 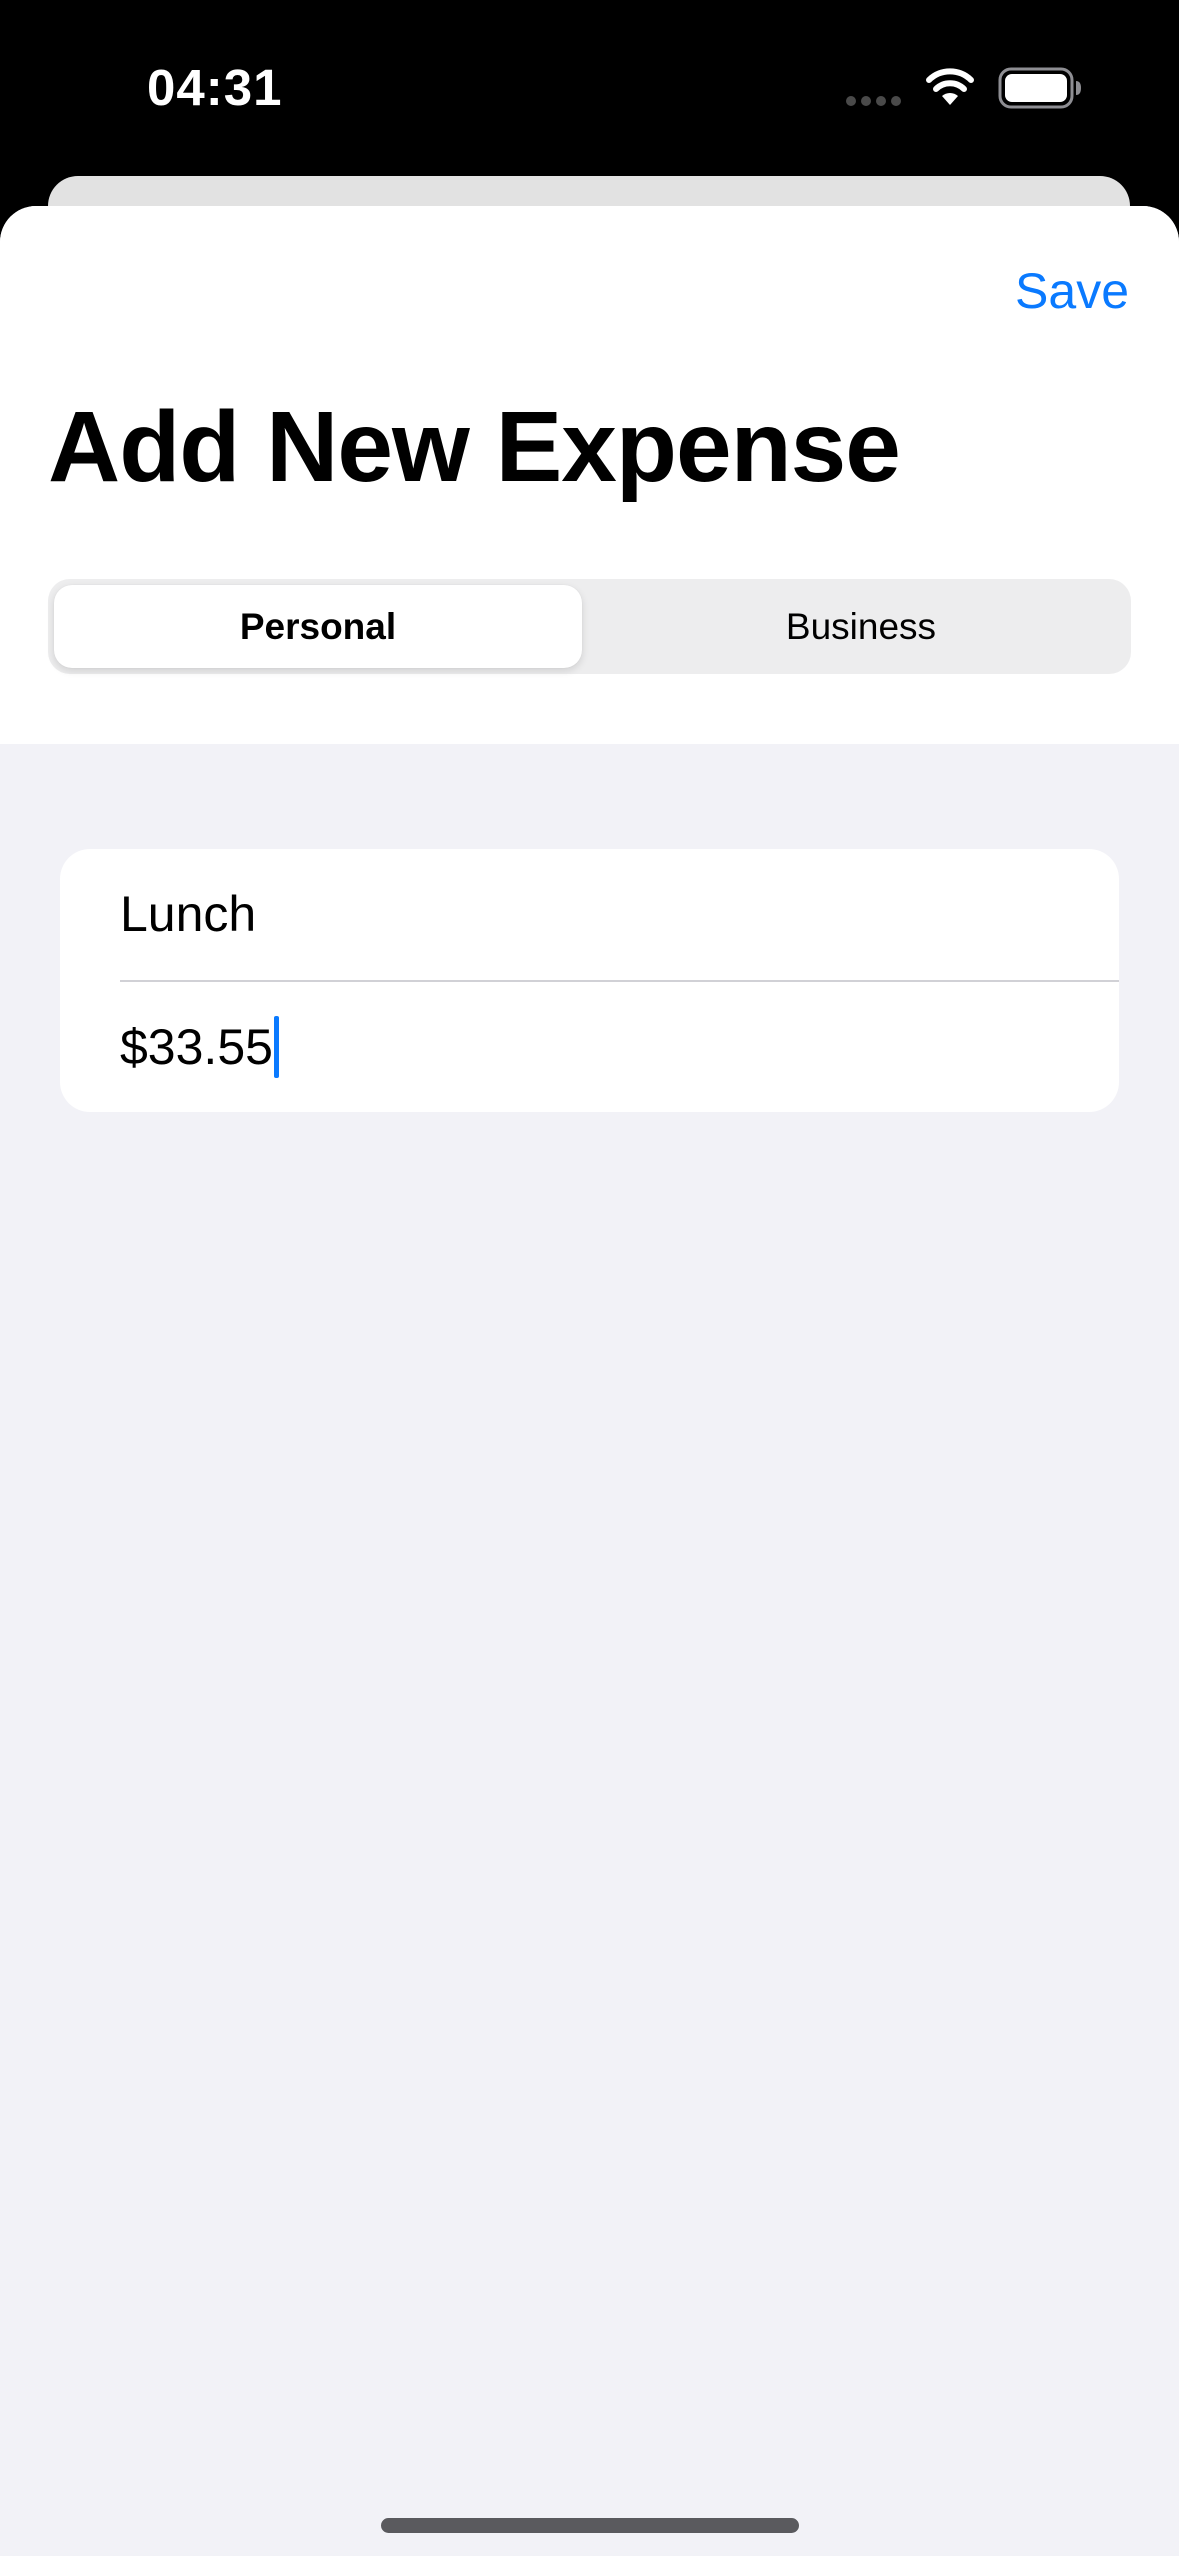 What do you see at coordinates (590, 2525) in the screenshot?
I see `home-indicator` at bounding box center [590, 2525].